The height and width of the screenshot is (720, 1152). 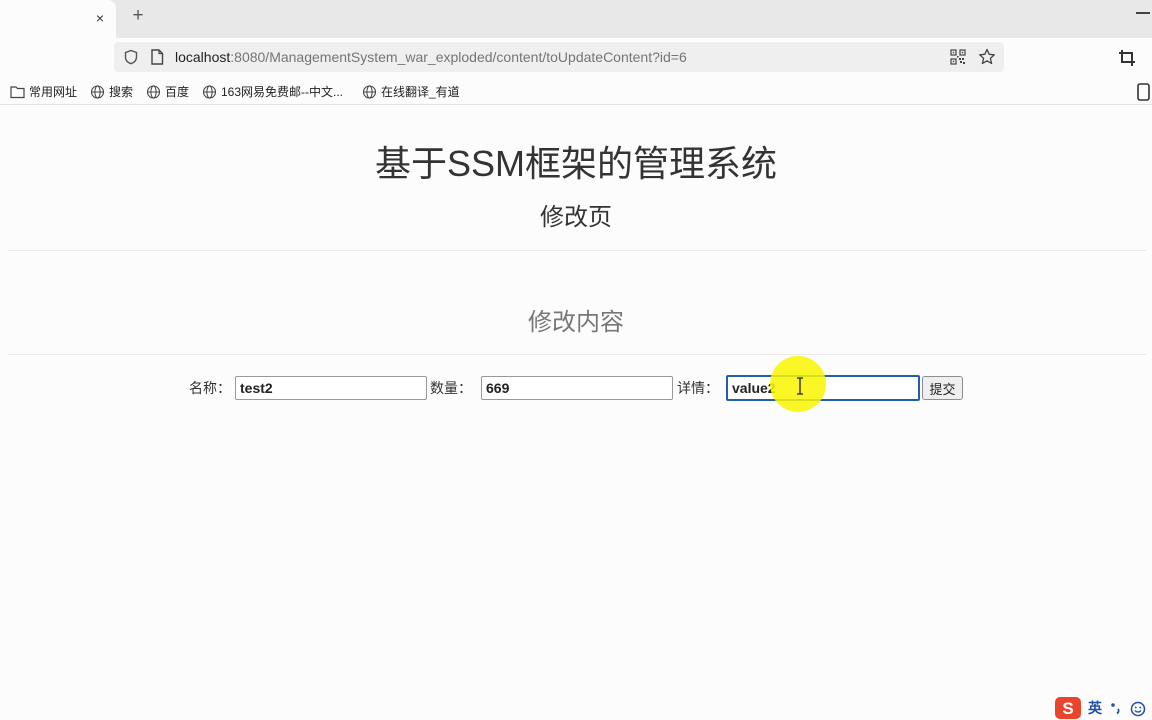 What do you see at coordinates (987, 57) in the screenshot?
I see `bookmark-star-icon` at bounding box center [987, 57].